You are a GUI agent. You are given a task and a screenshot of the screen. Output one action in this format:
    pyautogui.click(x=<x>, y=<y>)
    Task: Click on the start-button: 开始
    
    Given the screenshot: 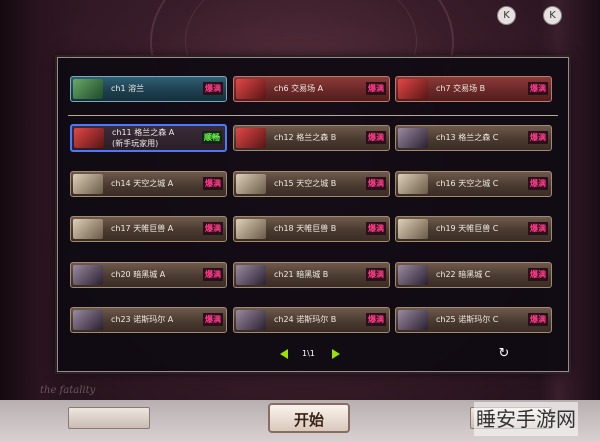 What is the action you would take?
    pyautogui.click(x=309, y=418)
    